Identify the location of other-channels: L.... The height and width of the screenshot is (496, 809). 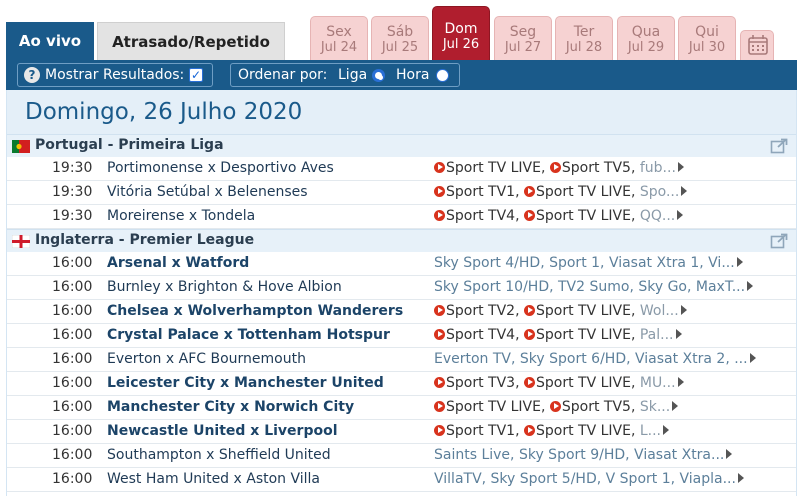
(650, 431).